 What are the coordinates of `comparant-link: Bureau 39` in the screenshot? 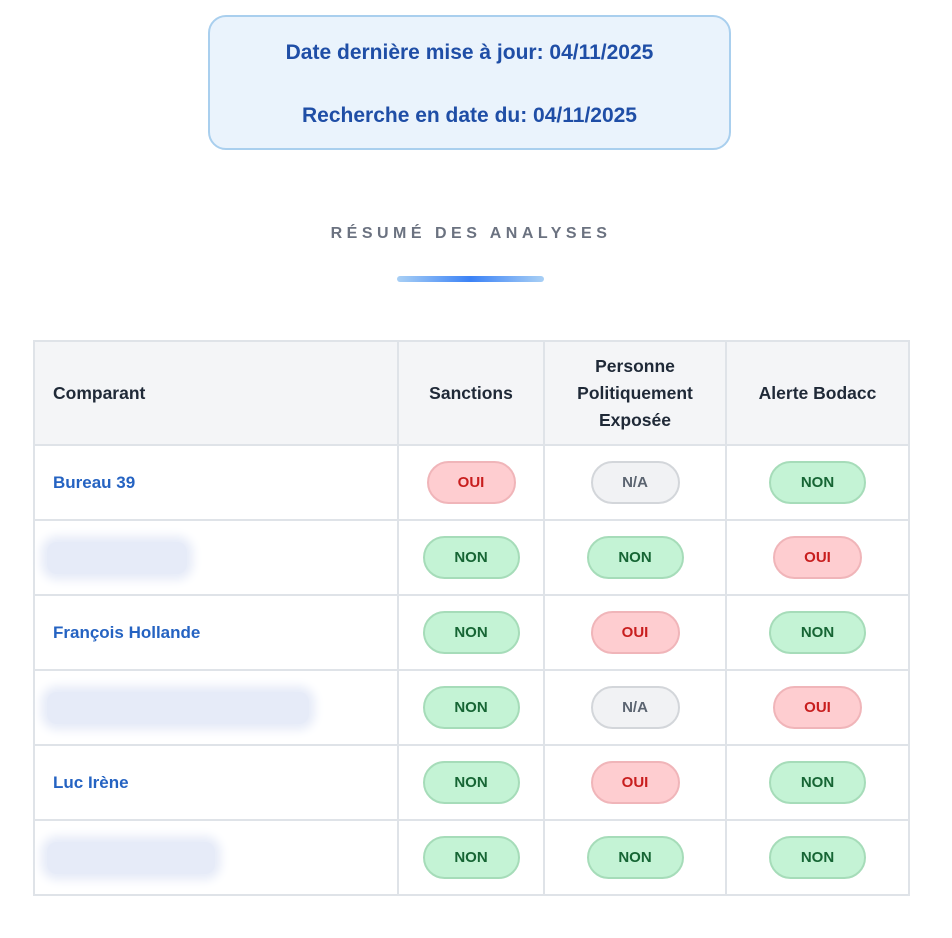 It's located at (94, 482).